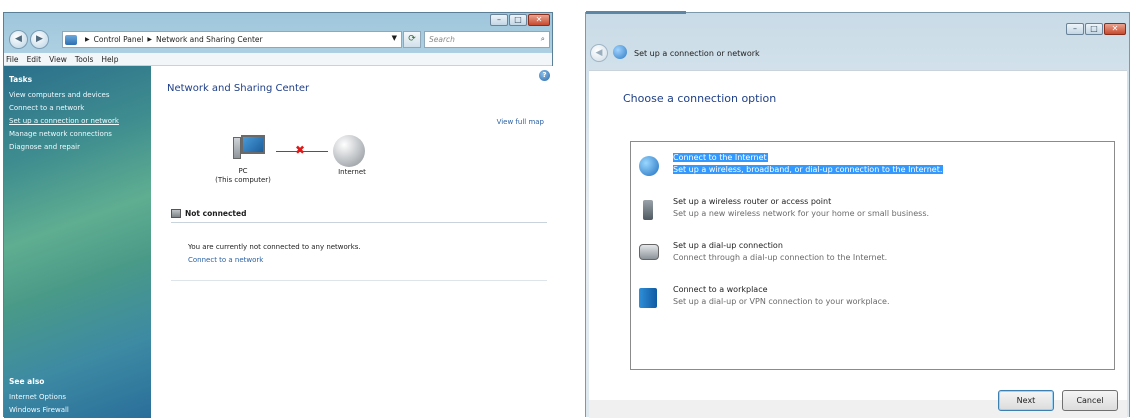 Image resolution: width=1130 pixels, height=418 pixels. Describe the element at coordinates (442, 39) in the screenshot. I see `search-placeholder: Search` at that location.